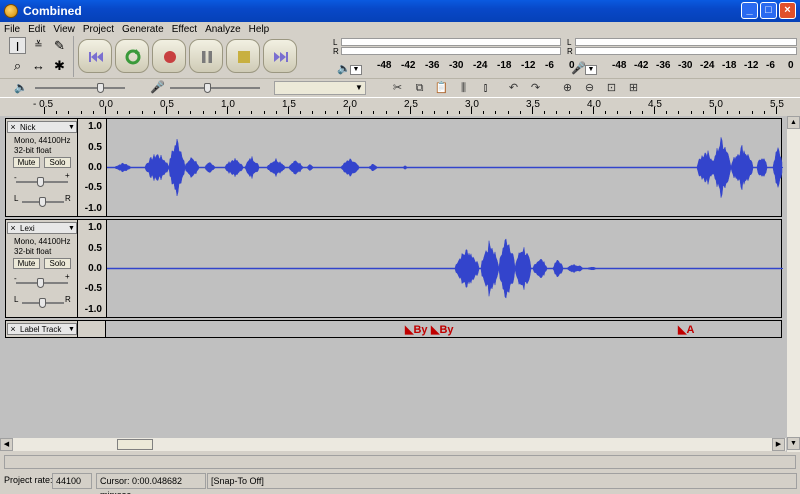 Image resolution: width=800 pixels, height=494 pixels. I want to click on track-name-menu: × Label Track ▼, so click(42, 329).